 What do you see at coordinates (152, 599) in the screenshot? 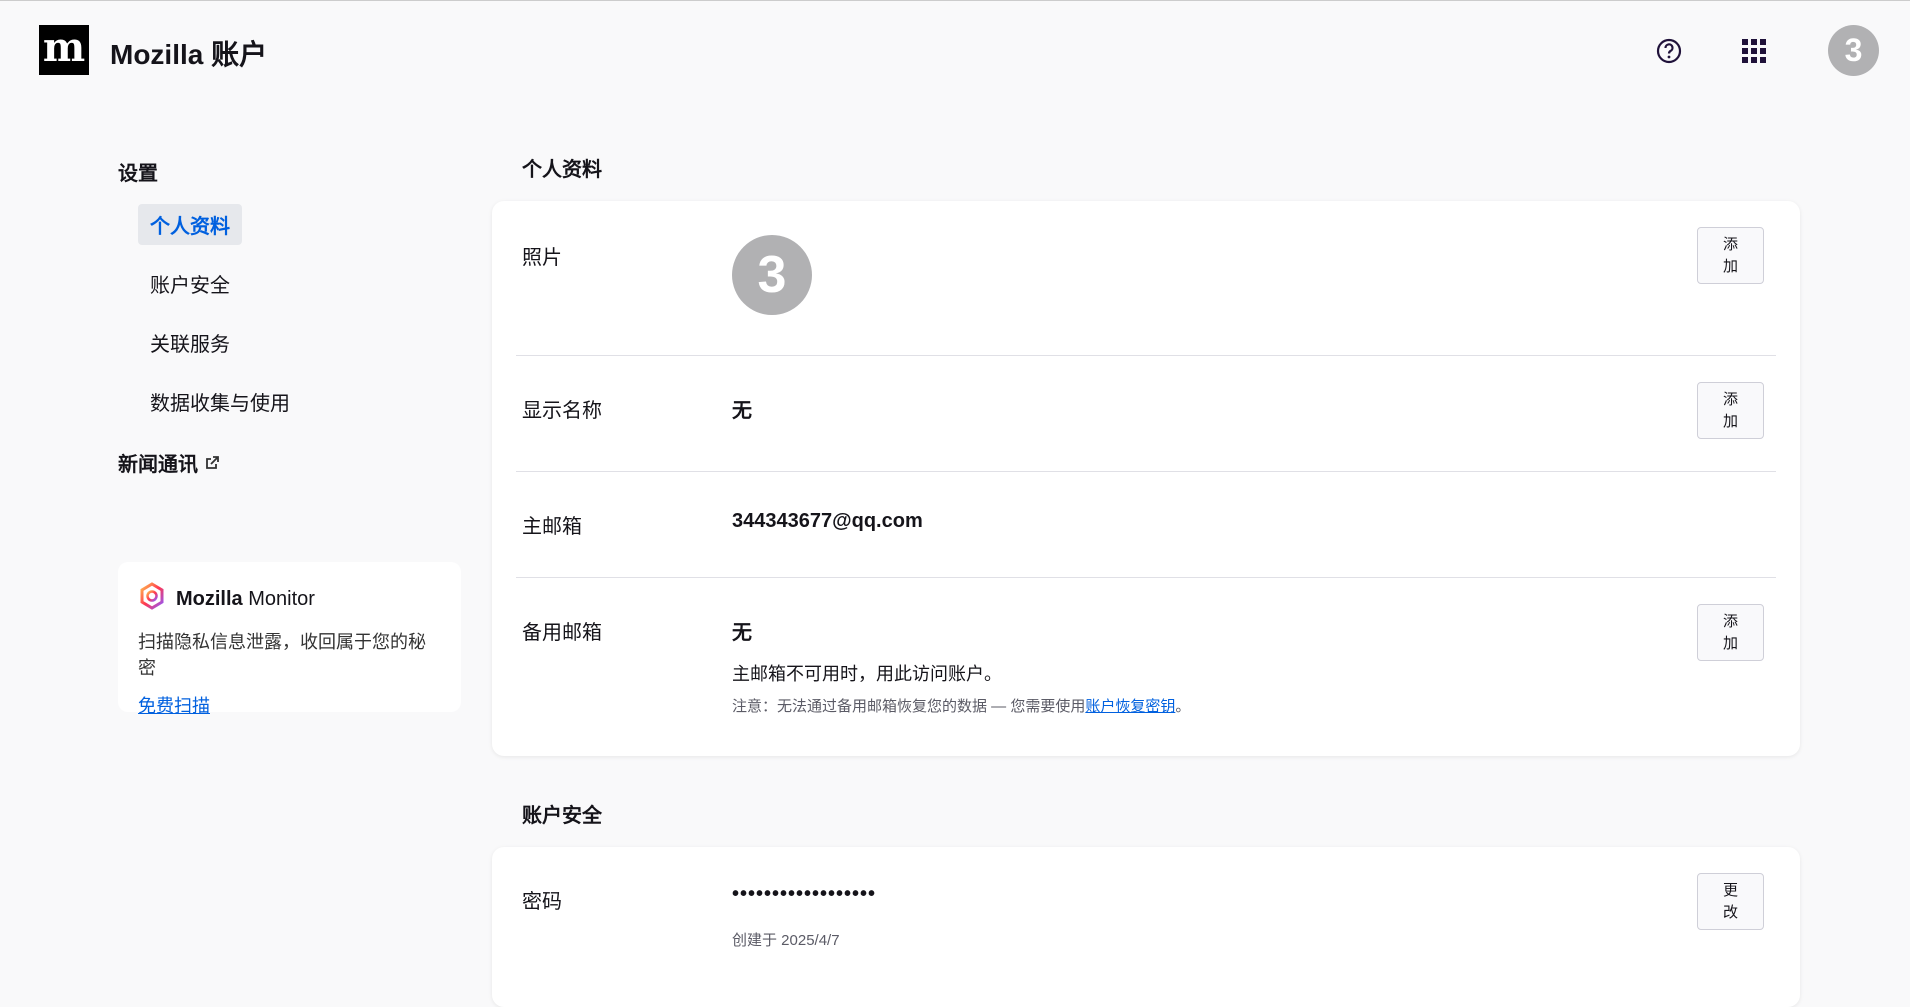
I see `monitor-logo-icon` at bounding box center [152, 599].